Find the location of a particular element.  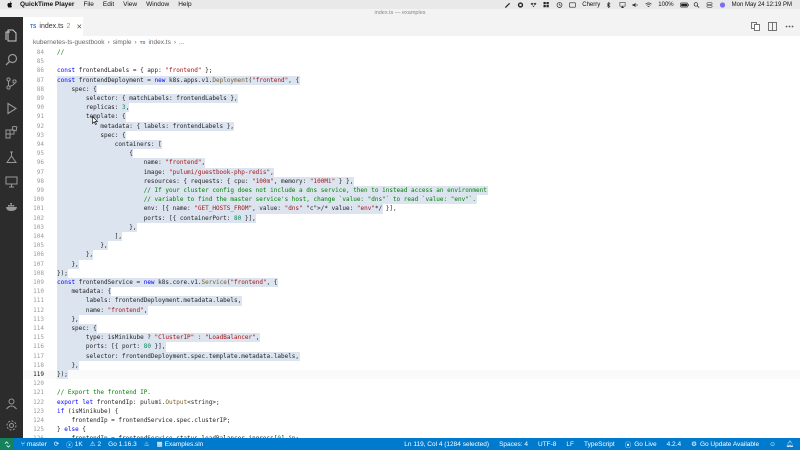

pen-icon is located at coordinates (507, 5).